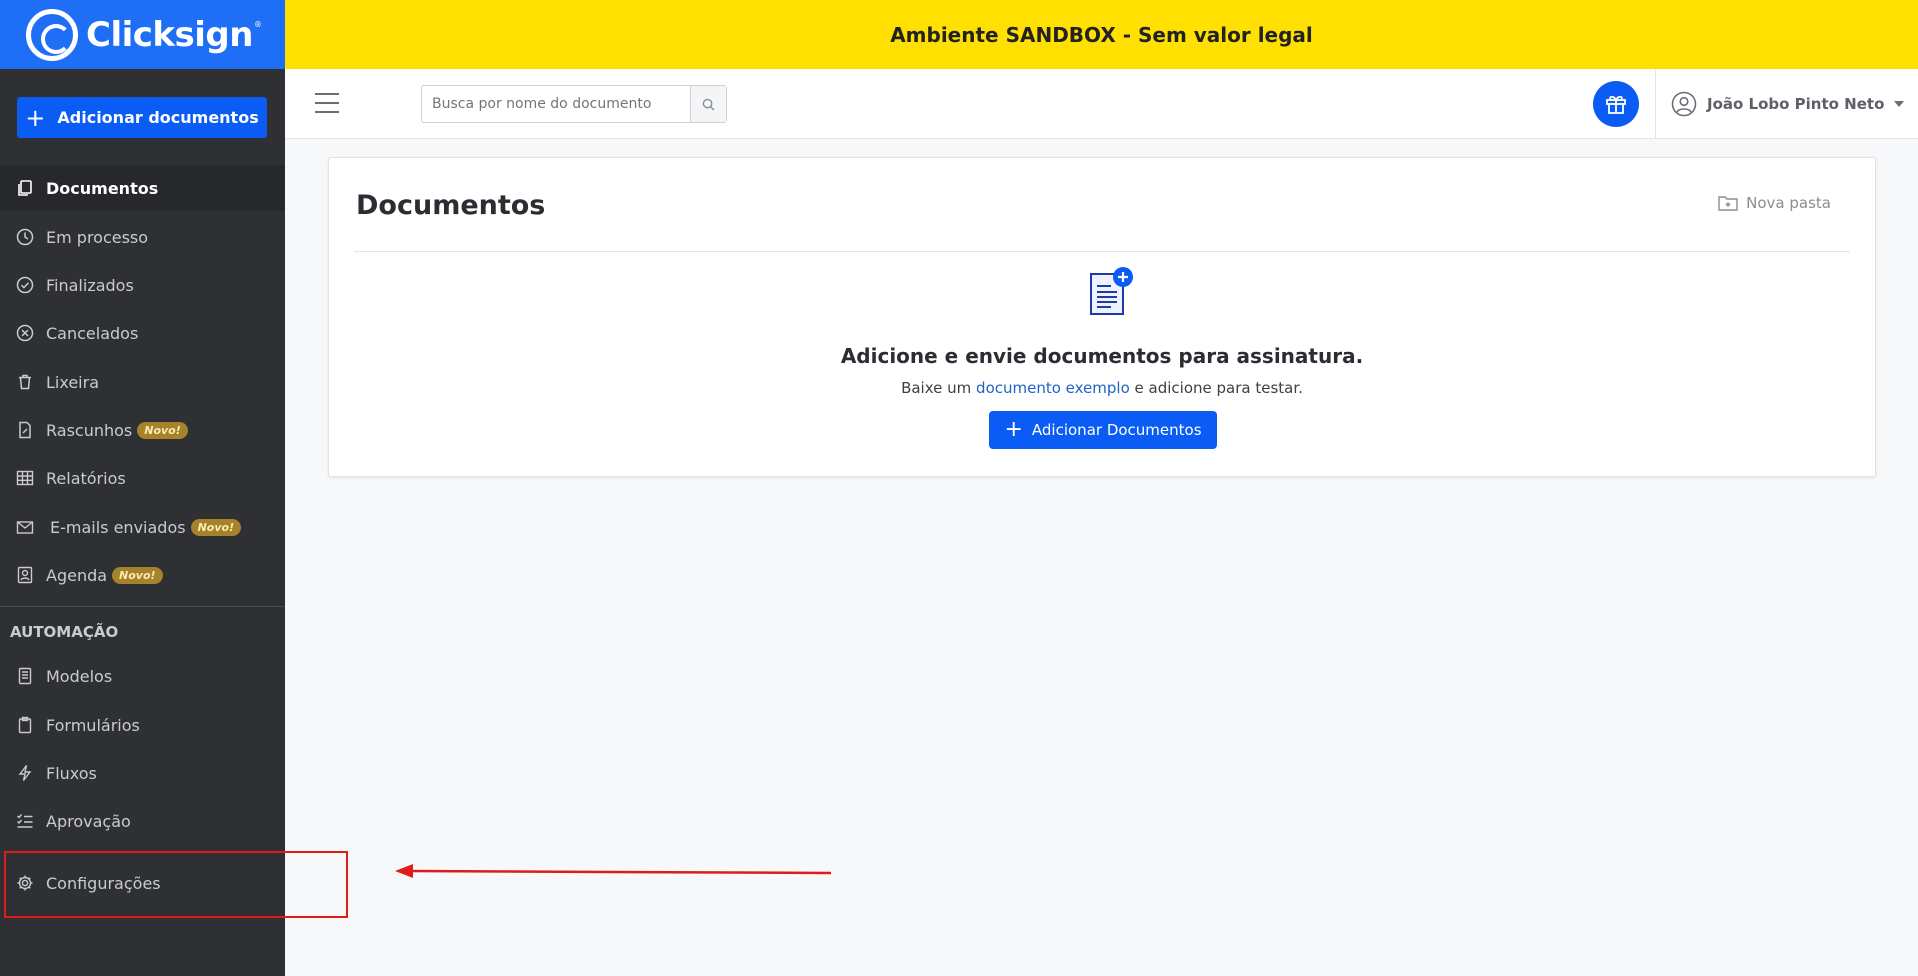 The width and height of the screenshot is (1918, 976). I want to click on sidebar-item-formularios: Formulários, so click(142, 725).